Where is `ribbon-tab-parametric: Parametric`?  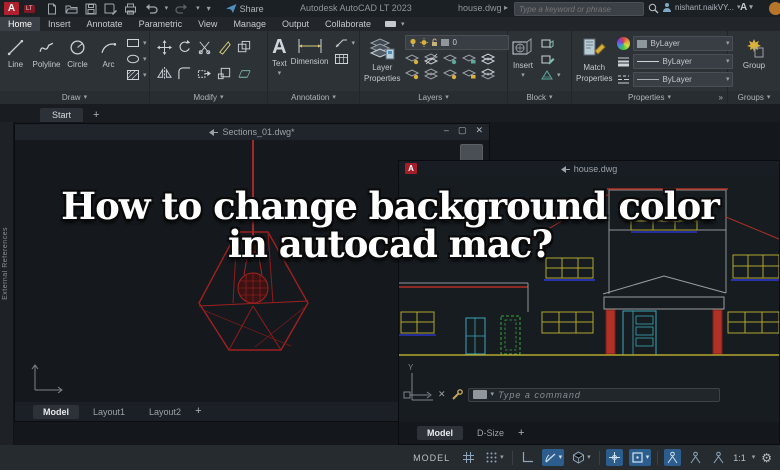
ribbon-tab-parametric: Parametric is located at coordinates (161, 24).